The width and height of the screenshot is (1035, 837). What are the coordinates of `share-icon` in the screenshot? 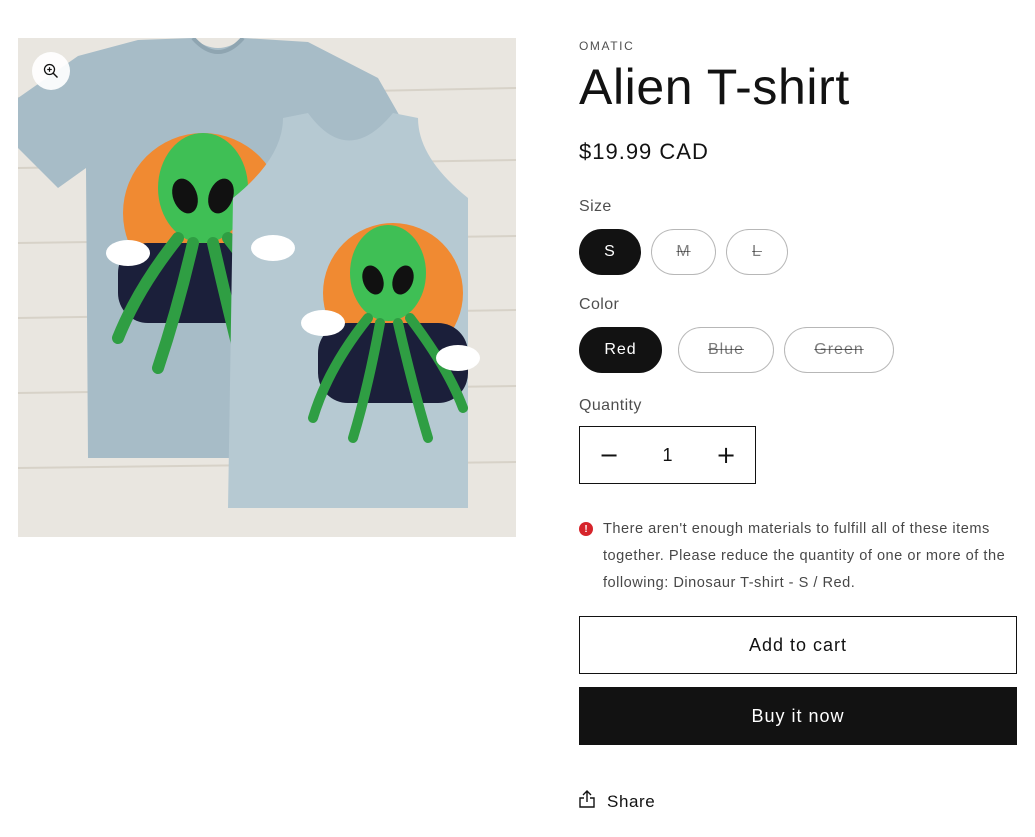 It's located at (587, 801).